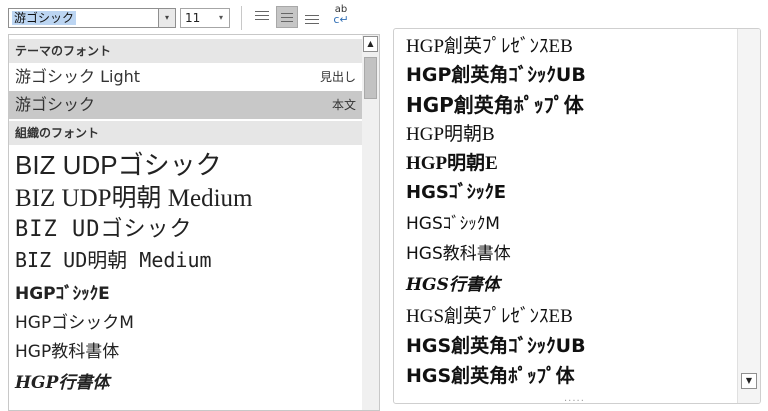 This screenshot has width=768, height=411. Describe the element at coordinates (495, 103) in the screenshot. I see `font-list-item: HGP創英角ﾎﾟｯﾌﾟ体` at that location.